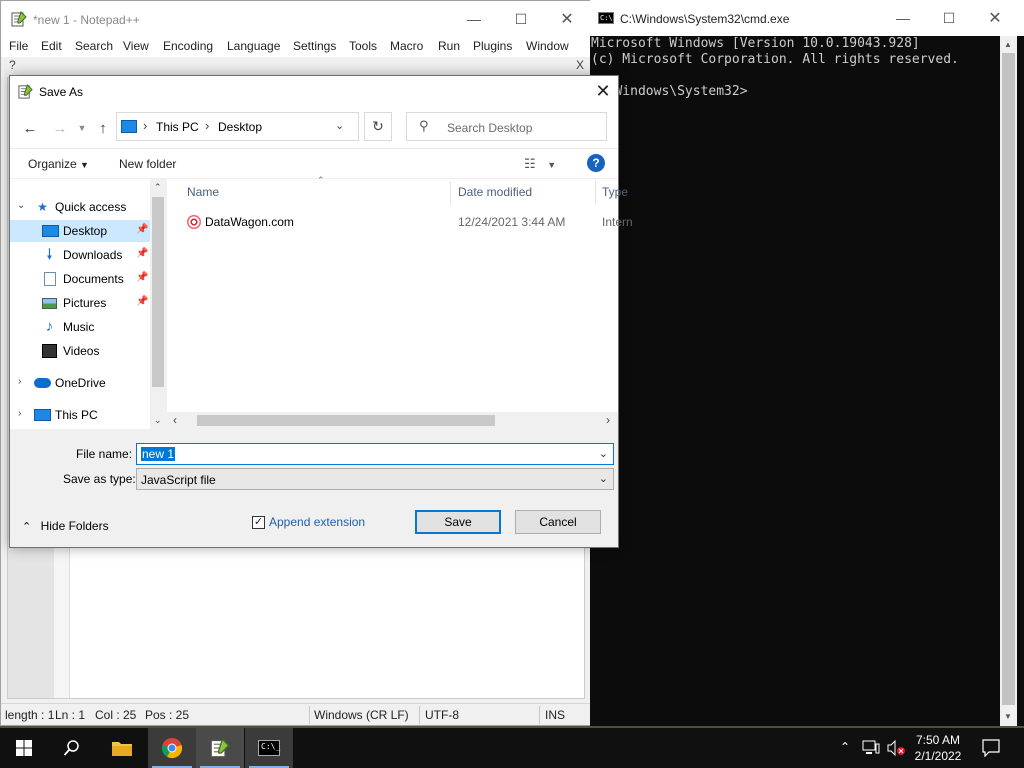 Image resolution: width=1024 pixels, height=768 pixels. What do you see at coordinates (807, 18) in the screenshot?
I see `cmd-titlebar: C:\ C:\Windows\System32\cmd.exe — ☐ ✕` at bounding box center [807, 18].